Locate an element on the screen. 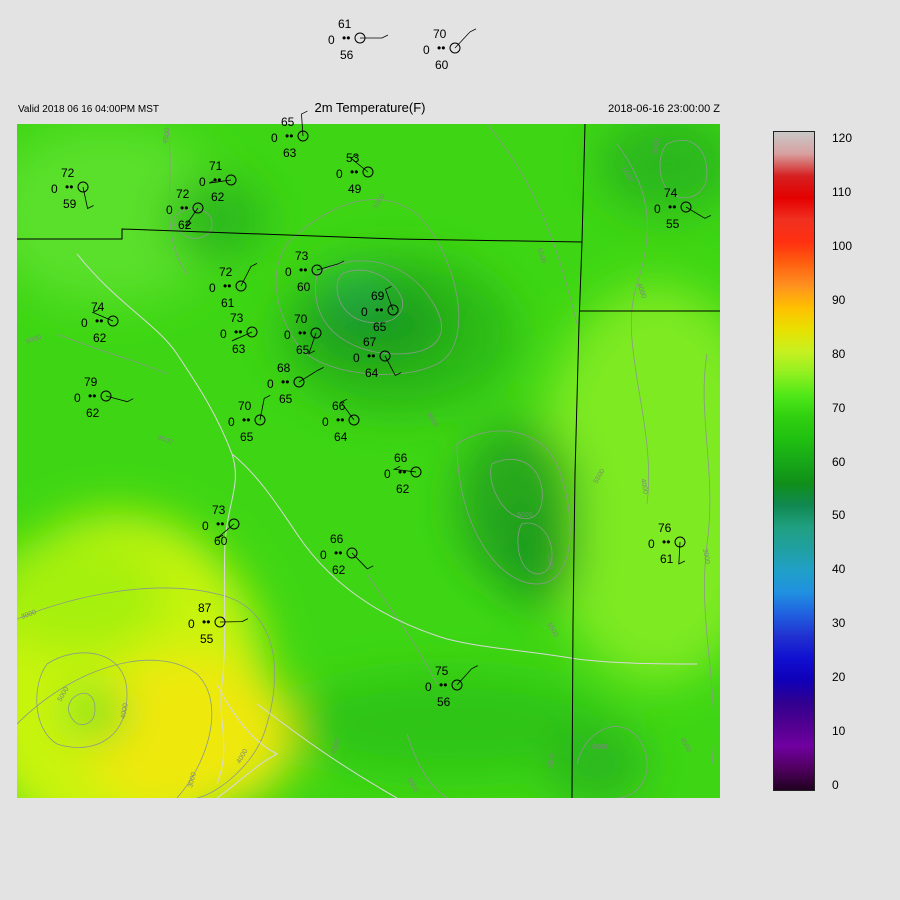  station-dewpoint: 55 is located at coordinates (207, 639).